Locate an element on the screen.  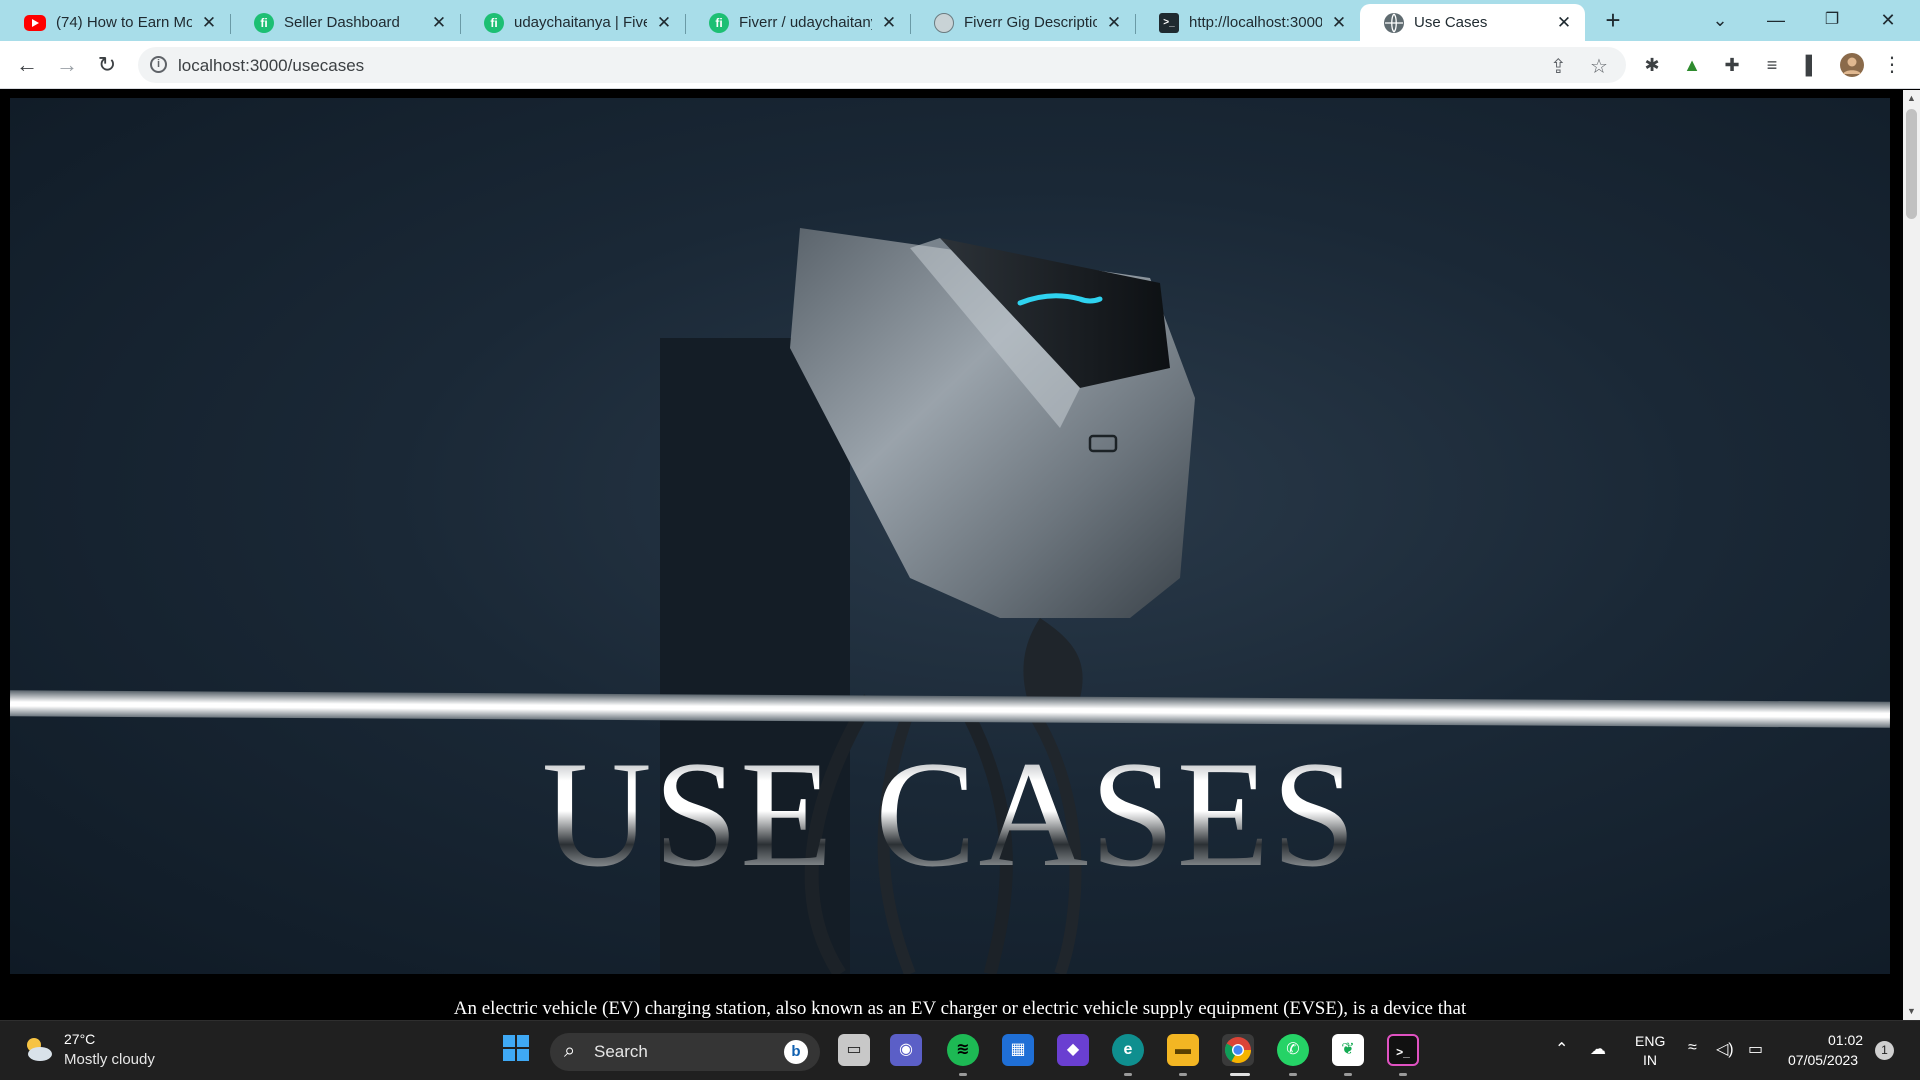
tab-use-cases: Use Cases ✕ is located at coordinates (1472, 22).